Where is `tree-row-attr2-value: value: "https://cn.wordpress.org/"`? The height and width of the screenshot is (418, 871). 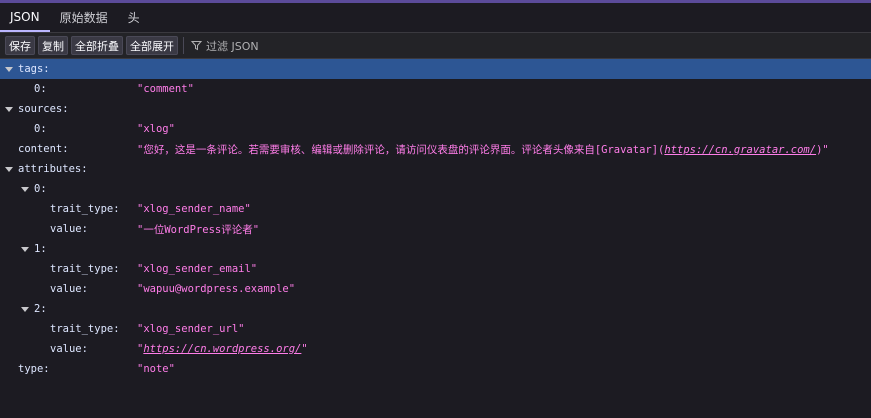 tree-row-attr2-value: value: "https://cn.wordpress.org/" is located at coordinates (435, 349).